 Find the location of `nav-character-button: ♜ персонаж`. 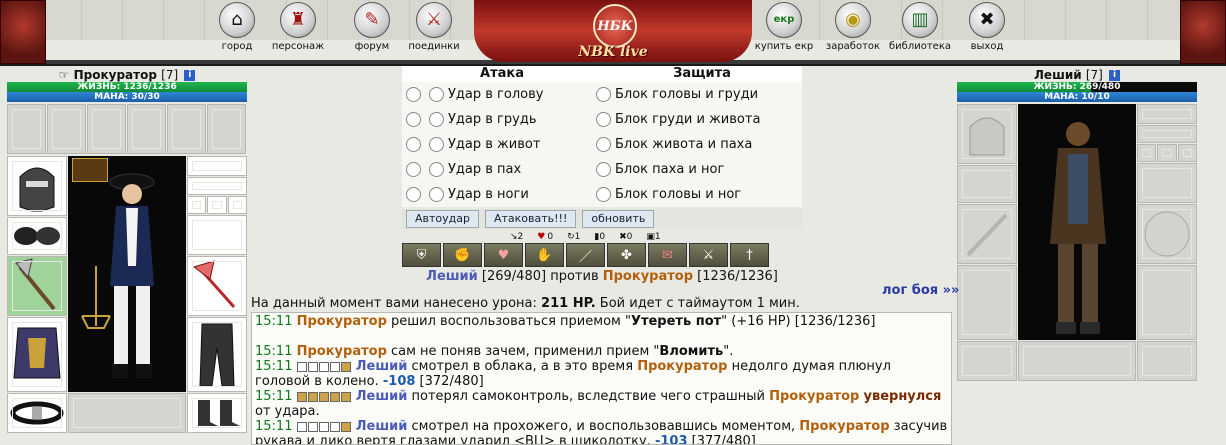

nav-character-button: ♜ персонаж is located at coordinates (298, 27).